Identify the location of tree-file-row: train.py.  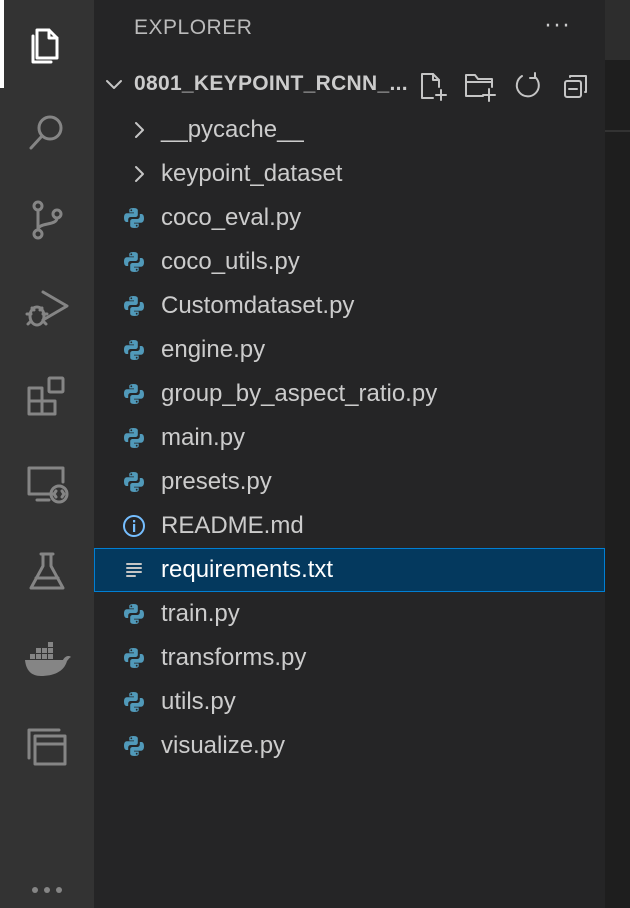
(349, 614).